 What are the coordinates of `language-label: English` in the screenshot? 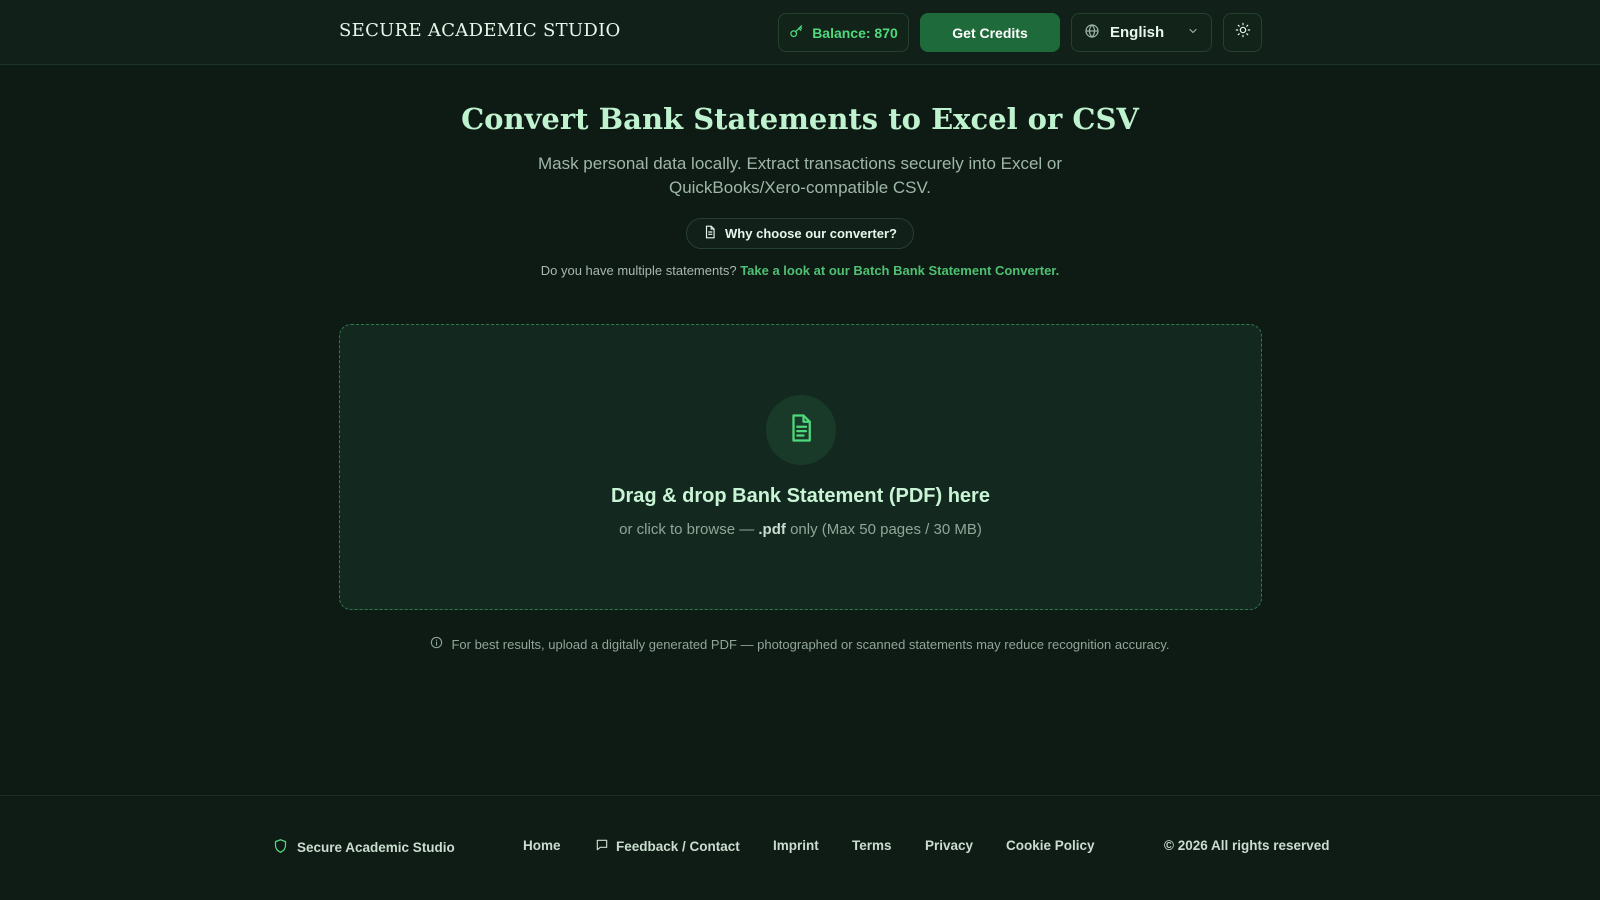 It's located at (1137, 32).